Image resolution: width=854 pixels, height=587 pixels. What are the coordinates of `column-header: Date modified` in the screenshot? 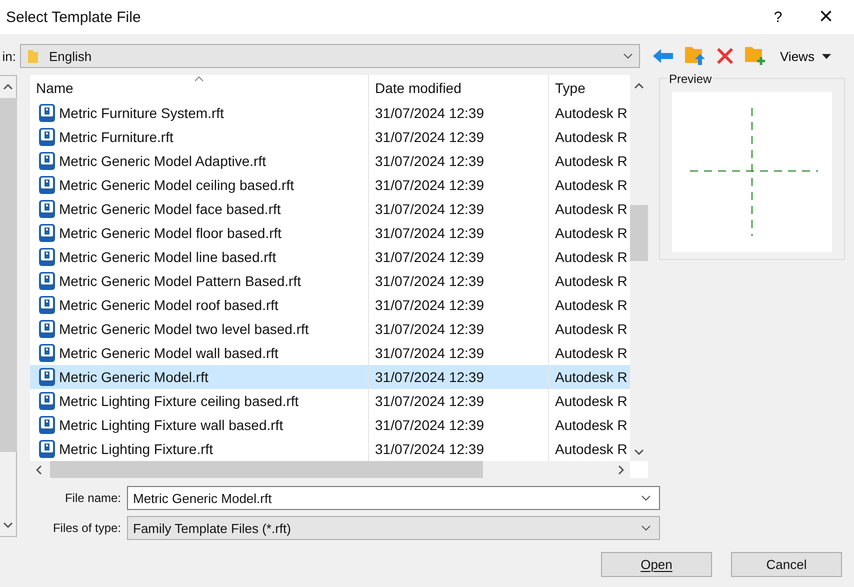 It's located at (459, 88).